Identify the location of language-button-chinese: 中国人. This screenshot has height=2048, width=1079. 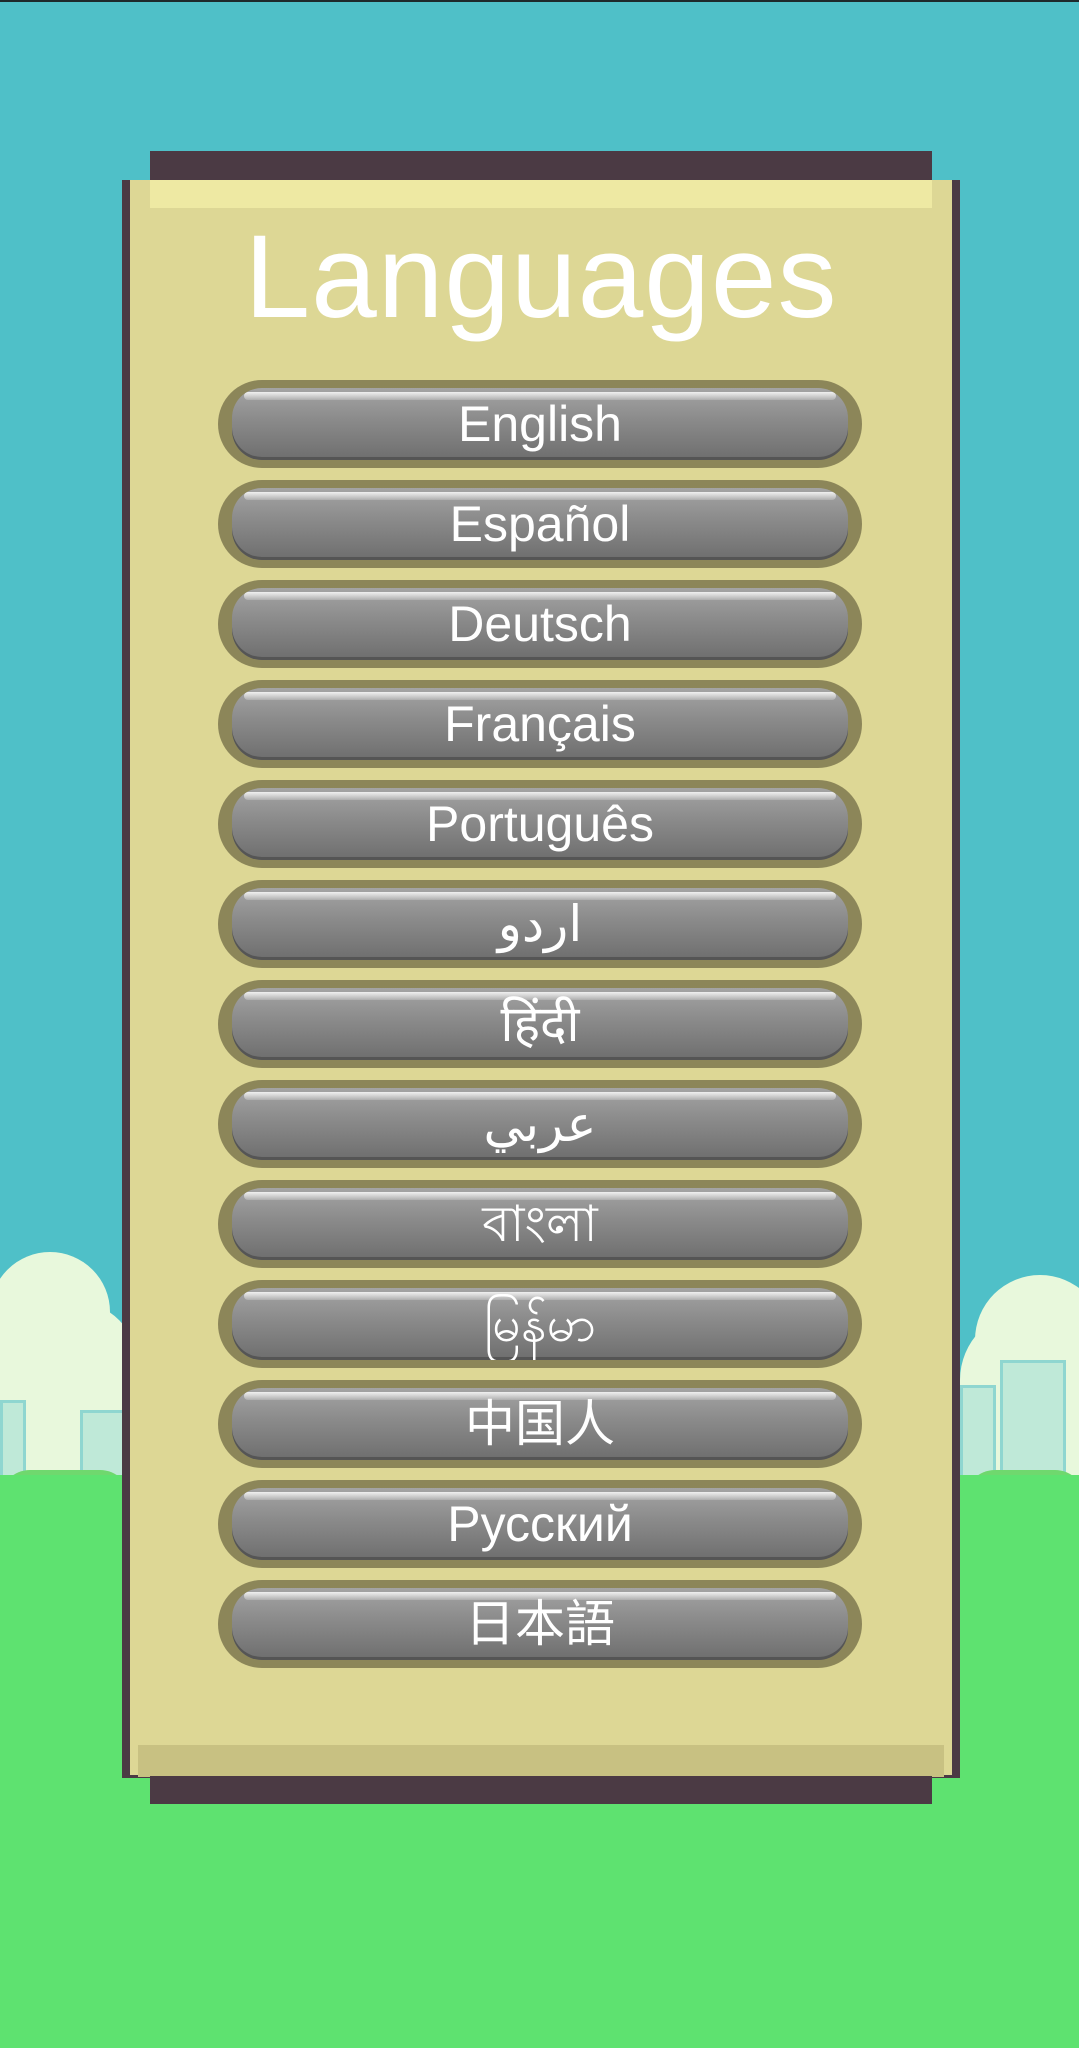
(540, 1424).